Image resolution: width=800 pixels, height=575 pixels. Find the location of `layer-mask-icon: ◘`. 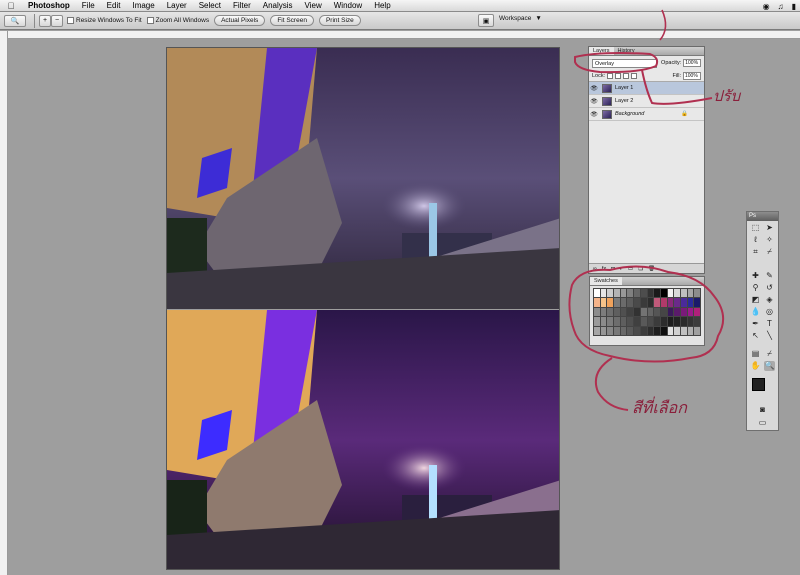

layer-mask-icon: ◘ is located at coordinates (612, 269).